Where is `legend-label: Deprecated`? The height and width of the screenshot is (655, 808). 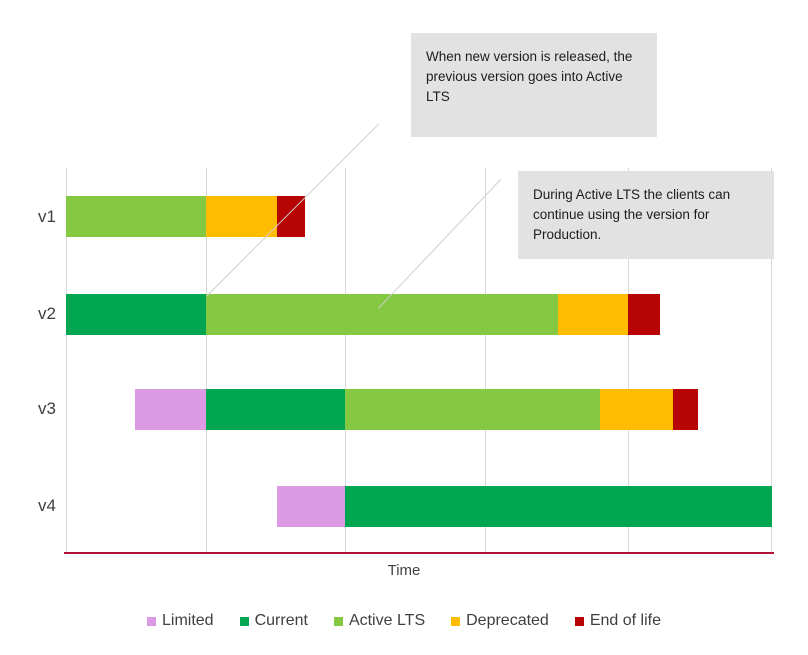
legend-label: Deprecated is located at coordinates (507, 620).